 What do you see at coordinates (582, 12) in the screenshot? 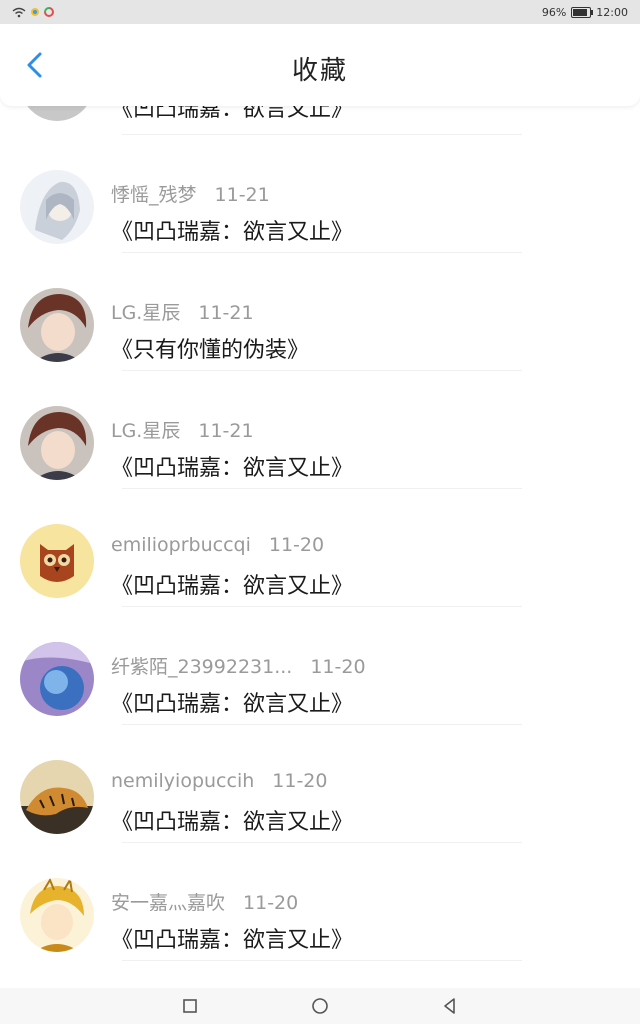
I see `battery-icon` at bounding box center [582, 12].